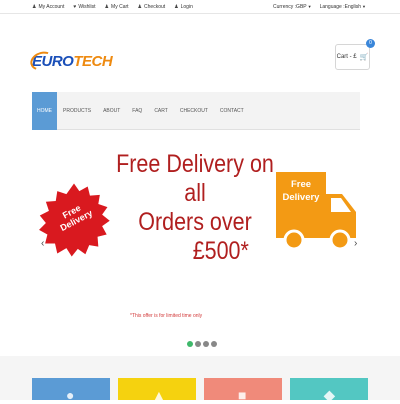 The height and width of the screenshot is (404, 400). What do you see at coordinates (70, 395) in the screenshot?
I see `tag-icon: ●` at bounding box center [70, 395].